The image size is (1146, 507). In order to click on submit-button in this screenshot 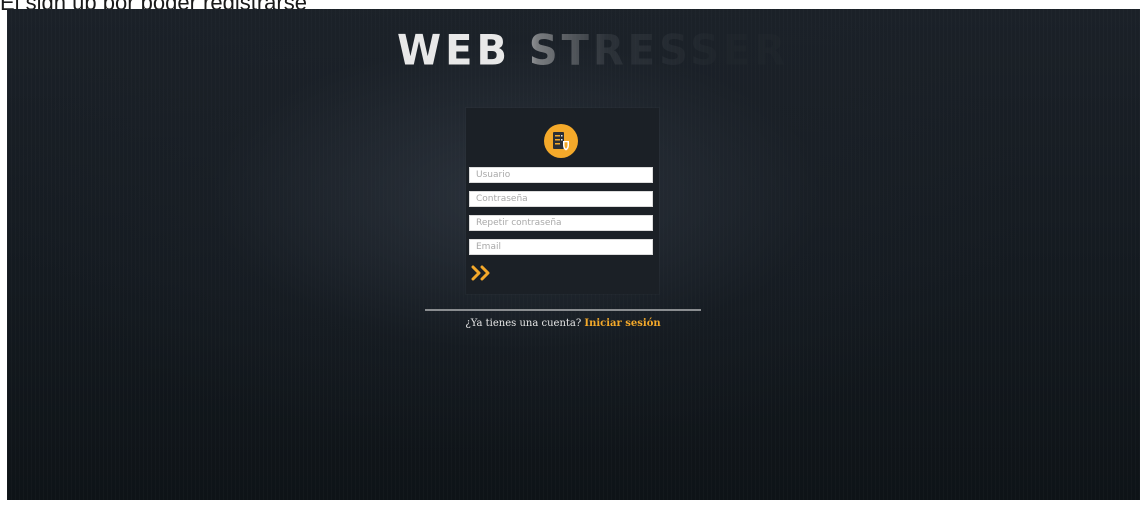, I will do `click(482, 274)`.